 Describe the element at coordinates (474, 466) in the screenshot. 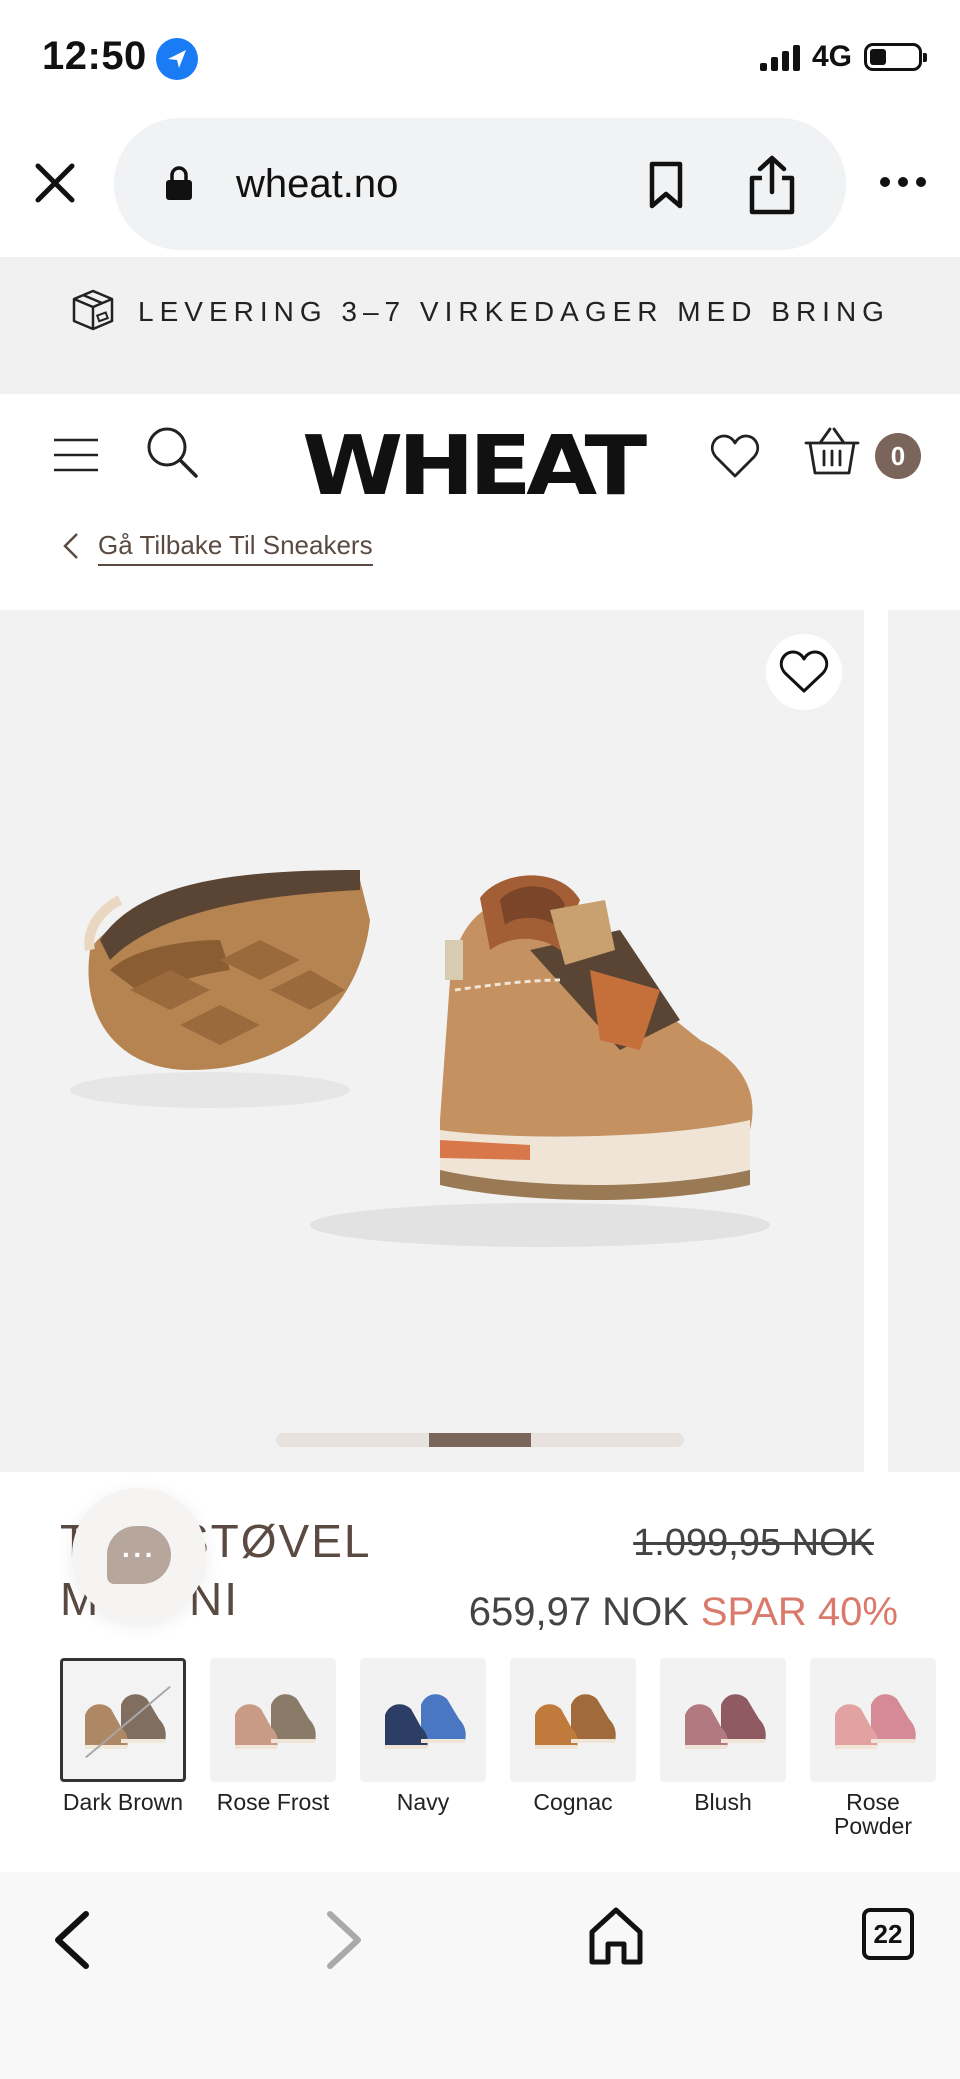

I see `site-logo: WHEAT` at that location.